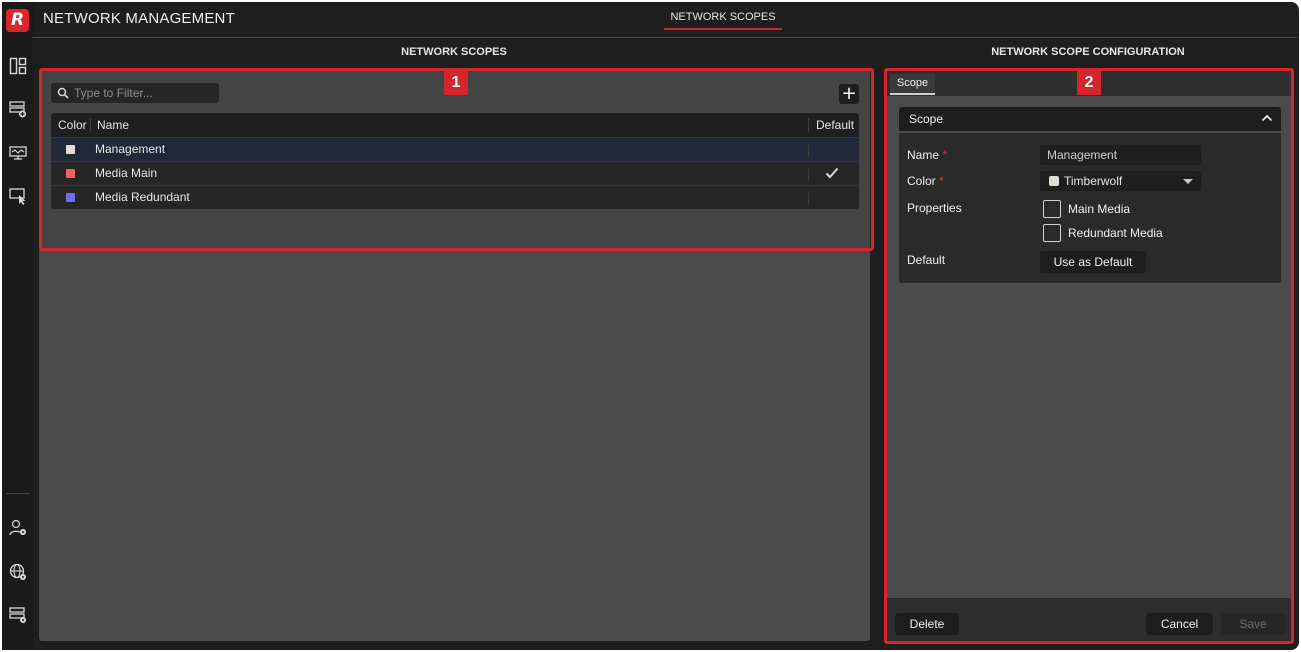  I want to click on save-button: Save, so click(1253, 624).